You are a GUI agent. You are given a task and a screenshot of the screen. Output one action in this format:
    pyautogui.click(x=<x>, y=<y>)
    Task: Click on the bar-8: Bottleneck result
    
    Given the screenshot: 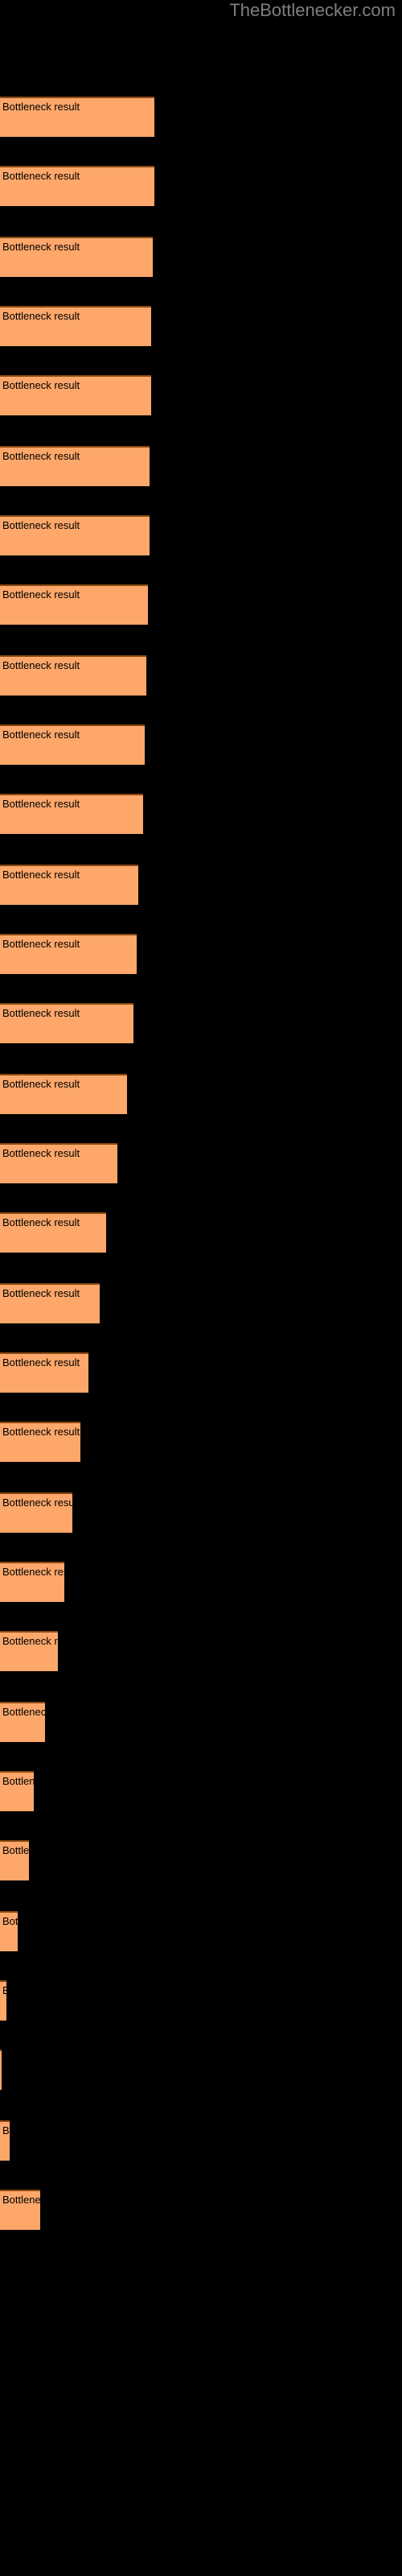 What is the action you would take?
    pyautogui.click(x=73, y=675)
    